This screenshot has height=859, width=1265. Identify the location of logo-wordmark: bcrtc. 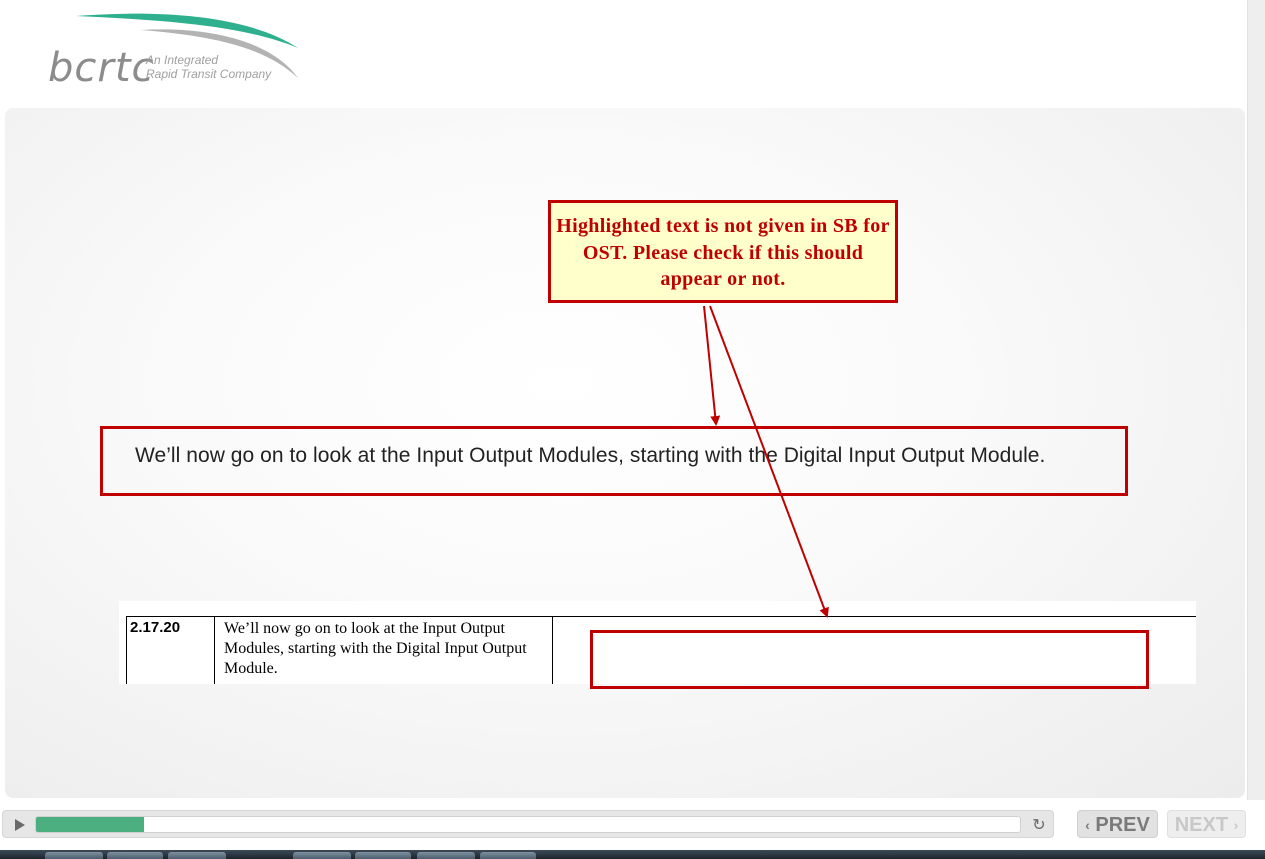
(101, 68).